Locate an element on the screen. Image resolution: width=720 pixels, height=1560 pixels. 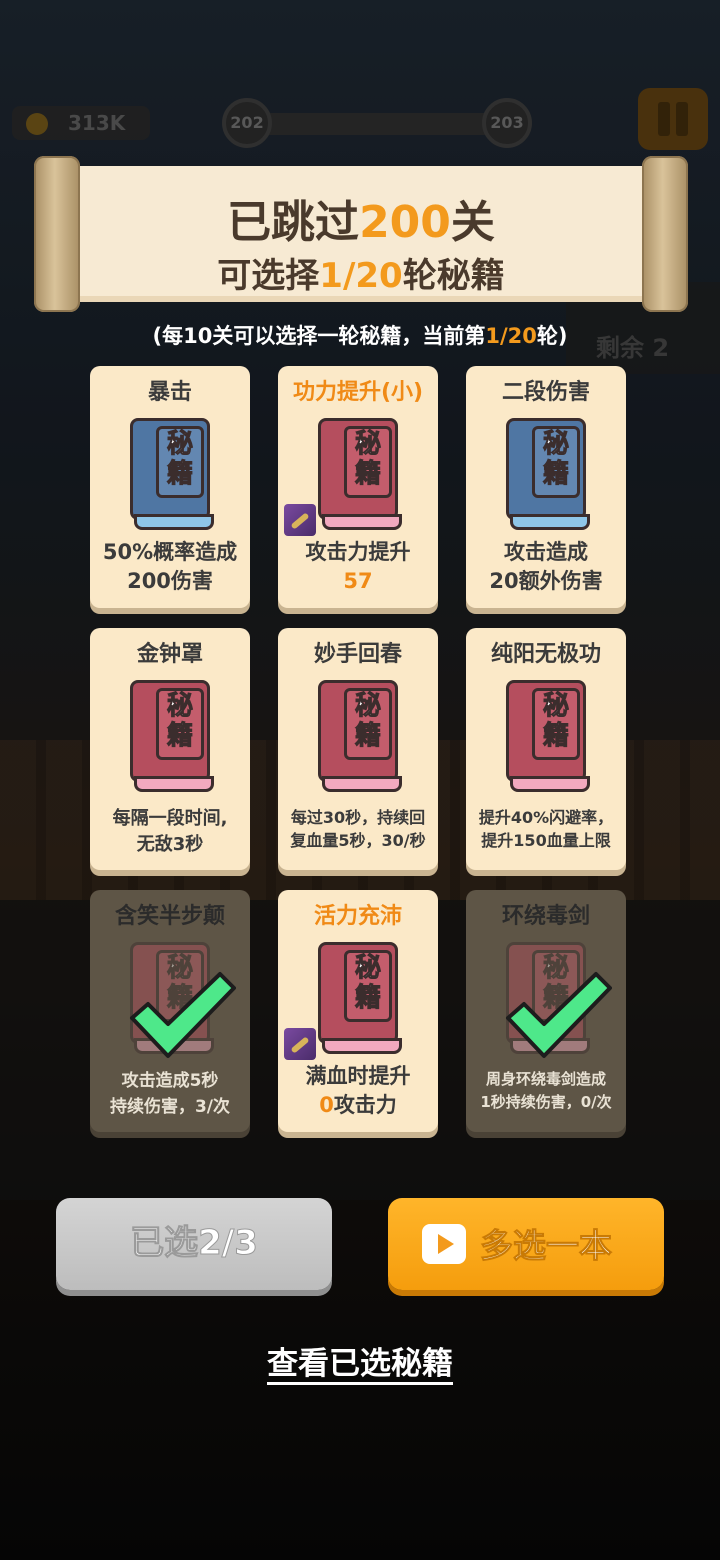
round-note: (每10关可以选择一轮秘籍，当前第1/20轮) is located at coordinates (360, 336).